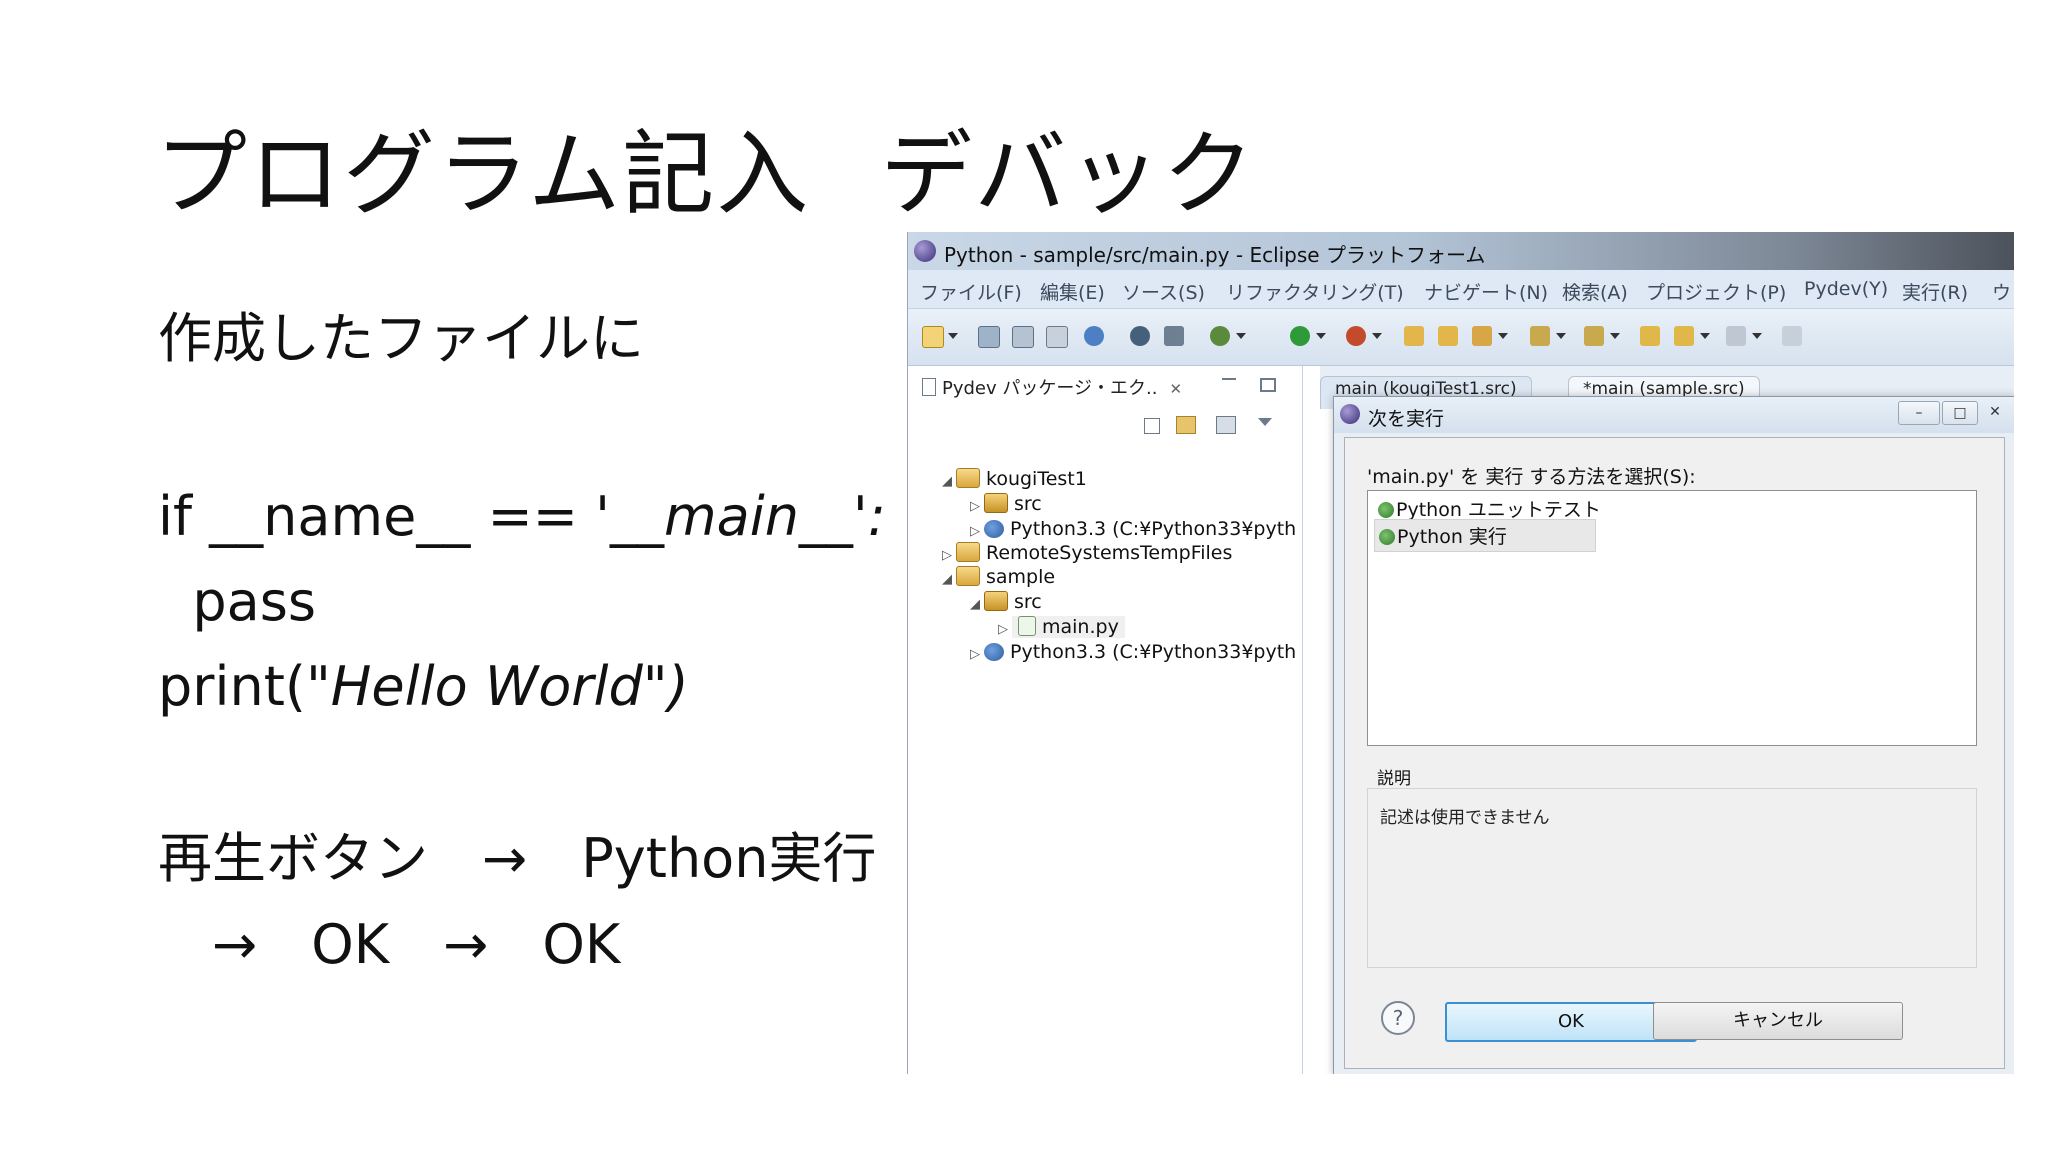 This screenshot has height=1152, width=2048. What do you see at coordinates (1241, 336) in the screenshot?
I see `debug-dropdown-icon` at bounding box center [1241, 336].